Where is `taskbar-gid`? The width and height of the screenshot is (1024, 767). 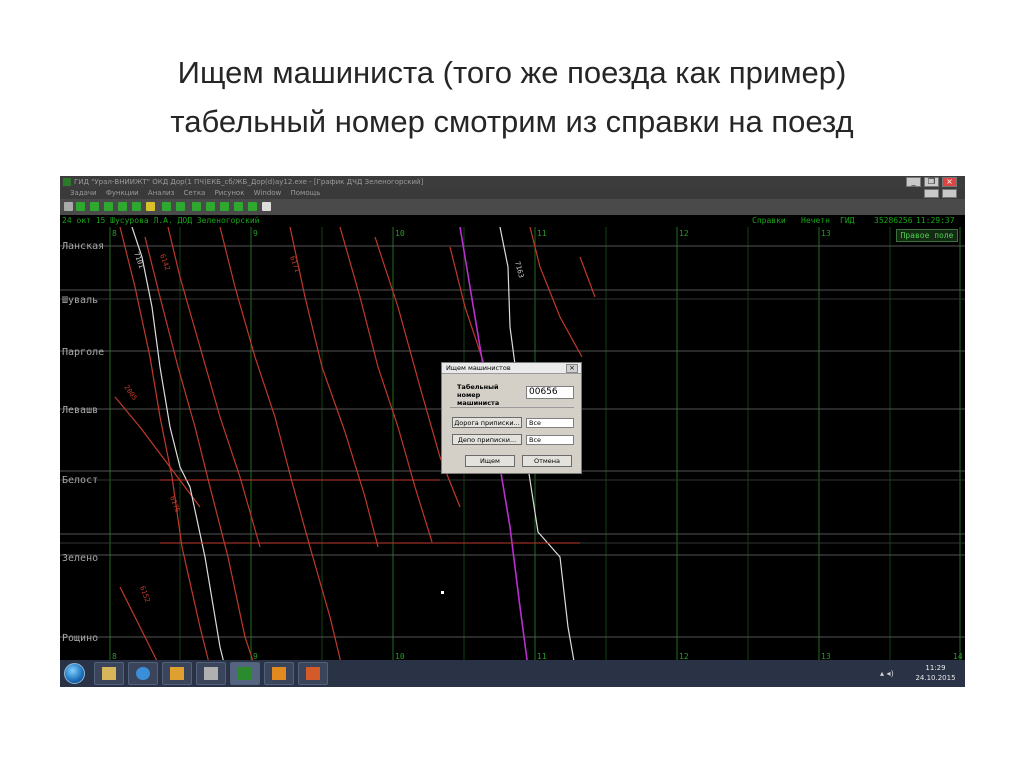
taskbar-gid is located at coordinates (245, 673).